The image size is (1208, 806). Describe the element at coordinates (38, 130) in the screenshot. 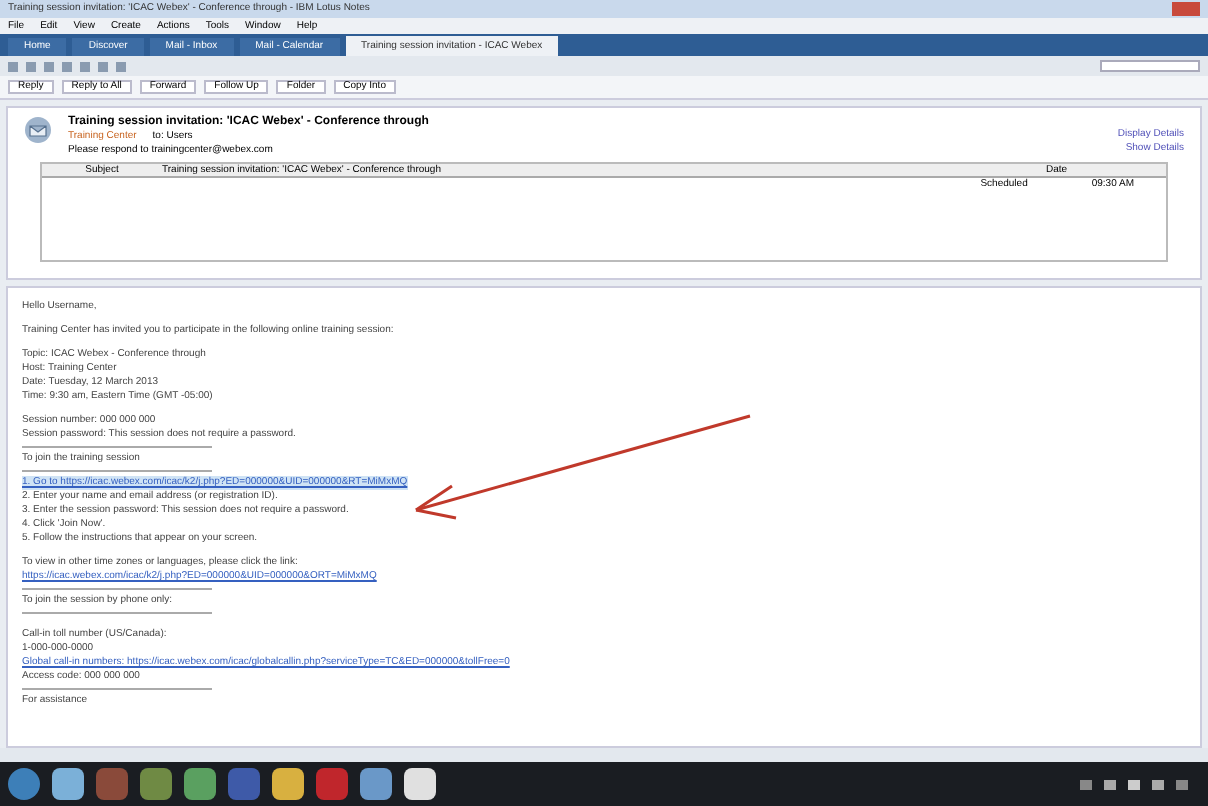

I see `envelope-icon` at that location.